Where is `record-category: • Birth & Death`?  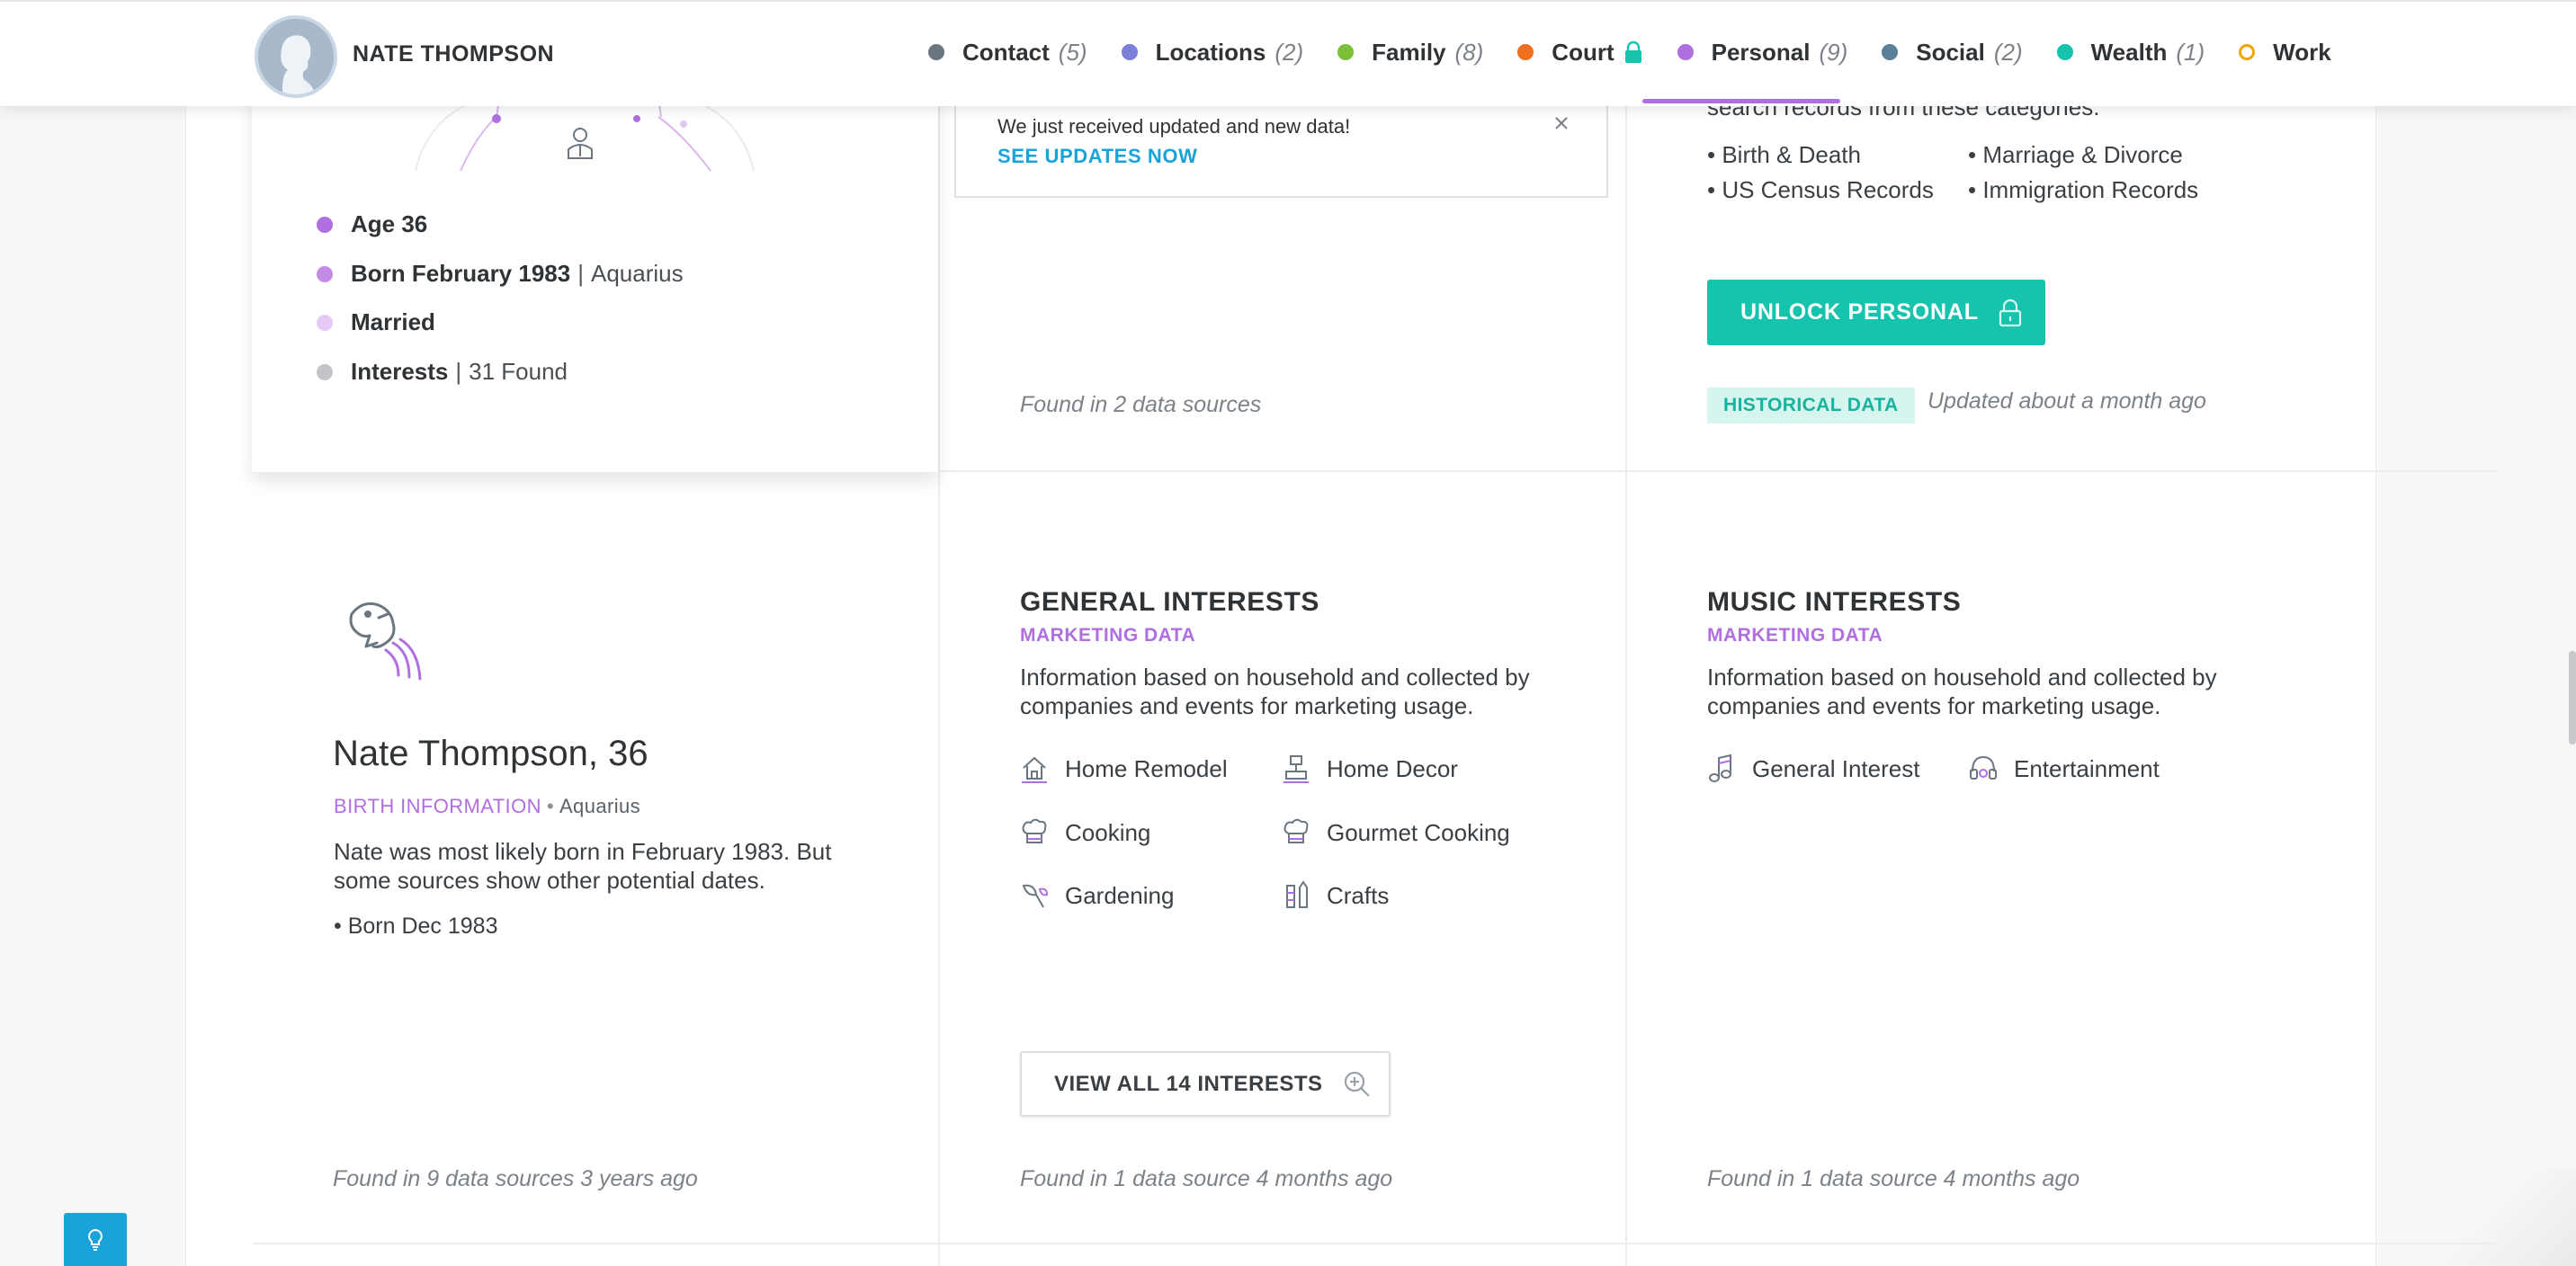 record-category: • Birth & Death is located at coordinates (1784, 154).